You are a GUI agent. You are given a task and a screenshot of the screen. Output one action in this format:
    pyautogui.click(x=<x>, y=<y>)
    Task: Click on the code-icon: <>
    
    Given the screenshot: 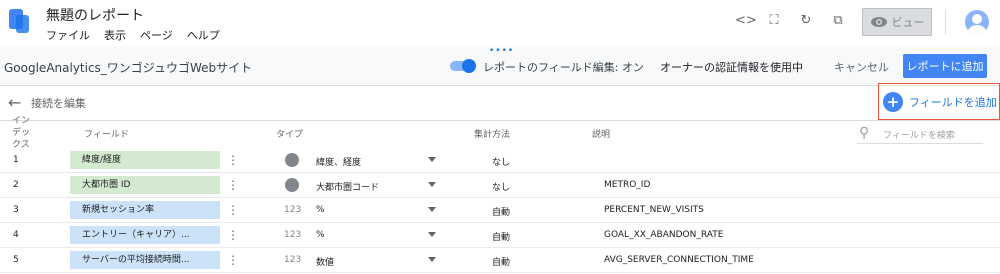 What is the action you would take?
    pyautogui.click(x=746, y=21)
    